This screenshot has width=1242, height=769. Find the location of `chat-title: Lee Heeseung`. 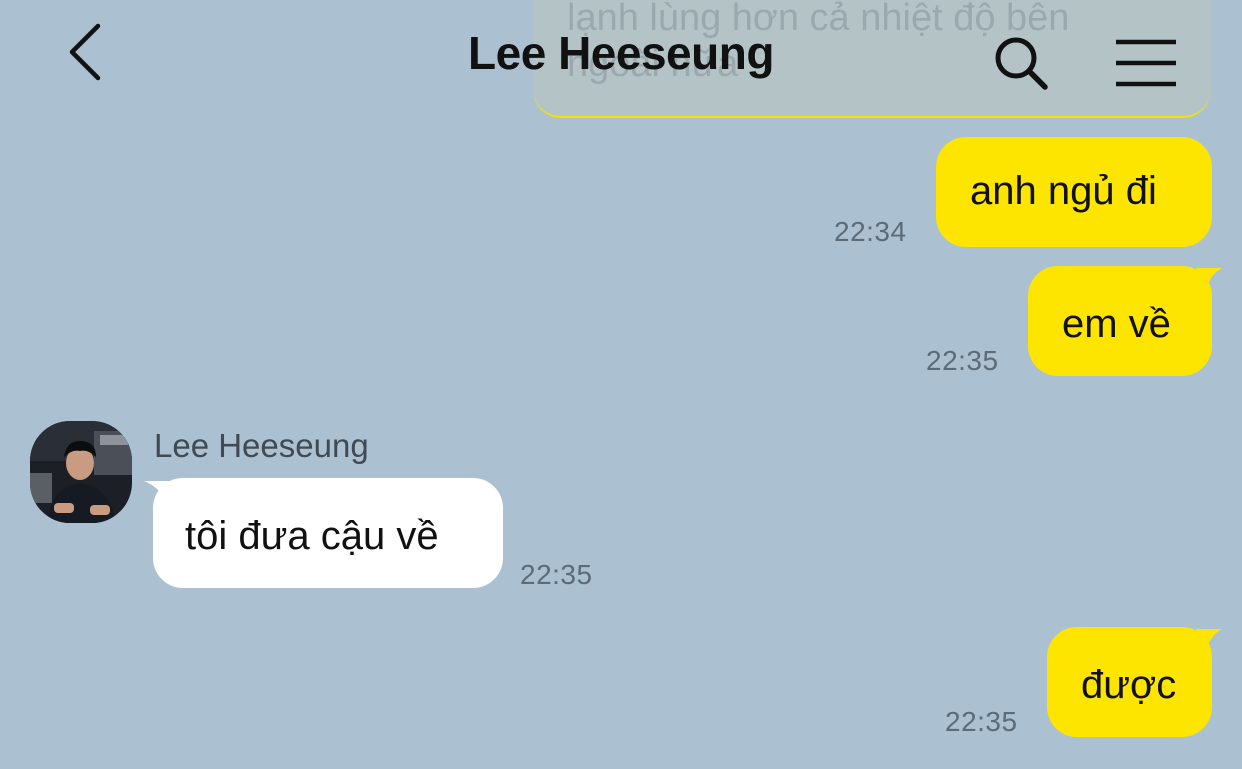

chat-title: Lee Heeseung is located at coordinates (621, 53).